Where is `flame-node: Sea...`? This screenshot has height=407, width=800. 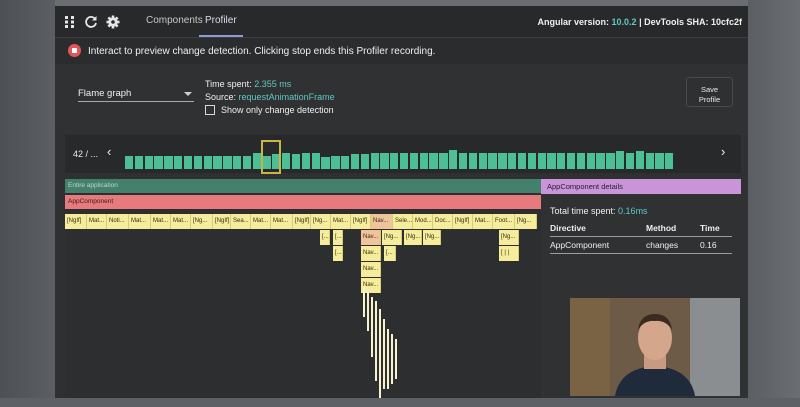 flame-node: Sea... is located at coordinates (241, 221).